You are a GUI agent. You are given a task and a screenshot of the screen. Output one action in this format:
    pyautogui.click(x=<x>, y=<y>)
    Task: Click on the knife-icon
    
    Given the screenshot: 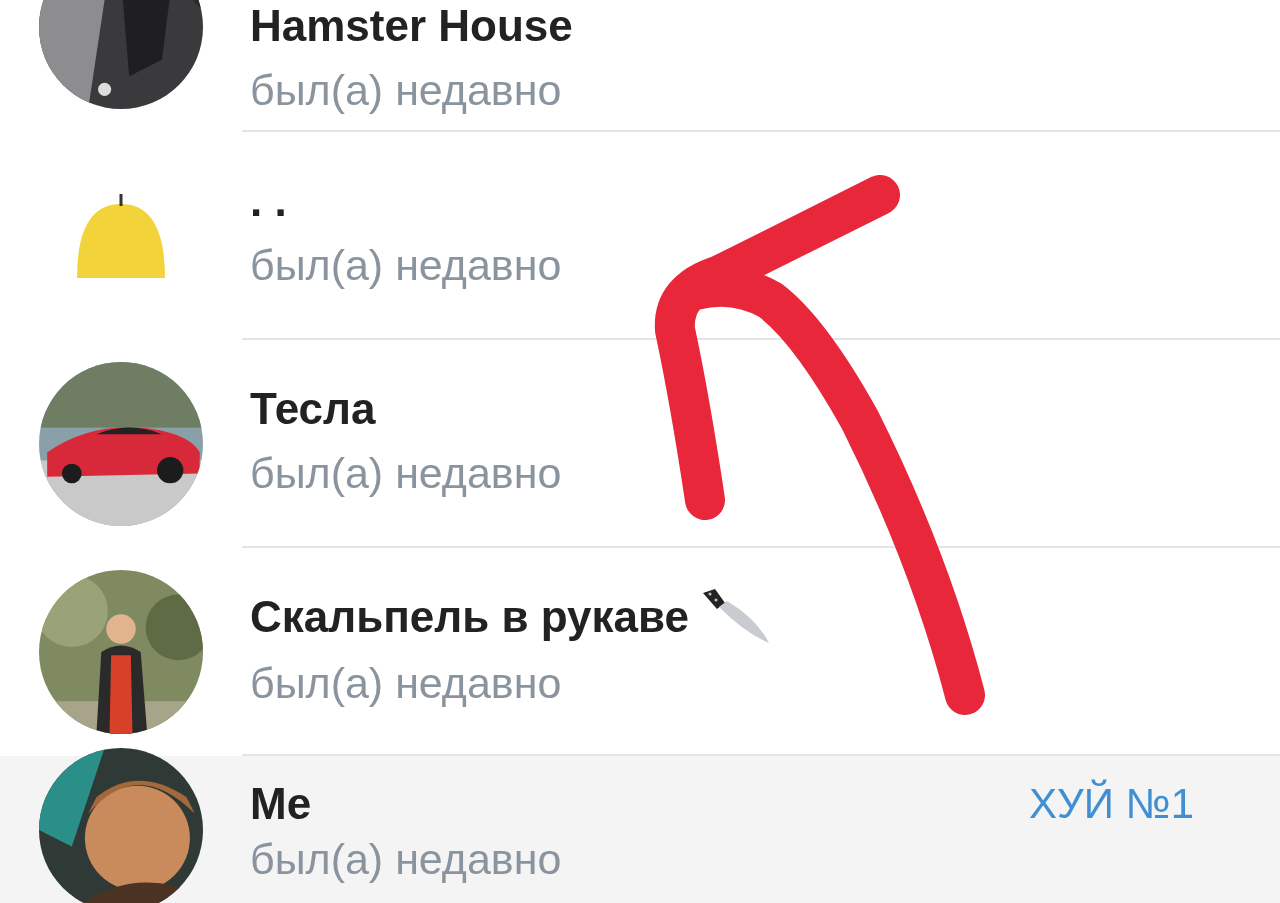 What is the action you would take?
    pyautogui.click(x=736, y=617)
    